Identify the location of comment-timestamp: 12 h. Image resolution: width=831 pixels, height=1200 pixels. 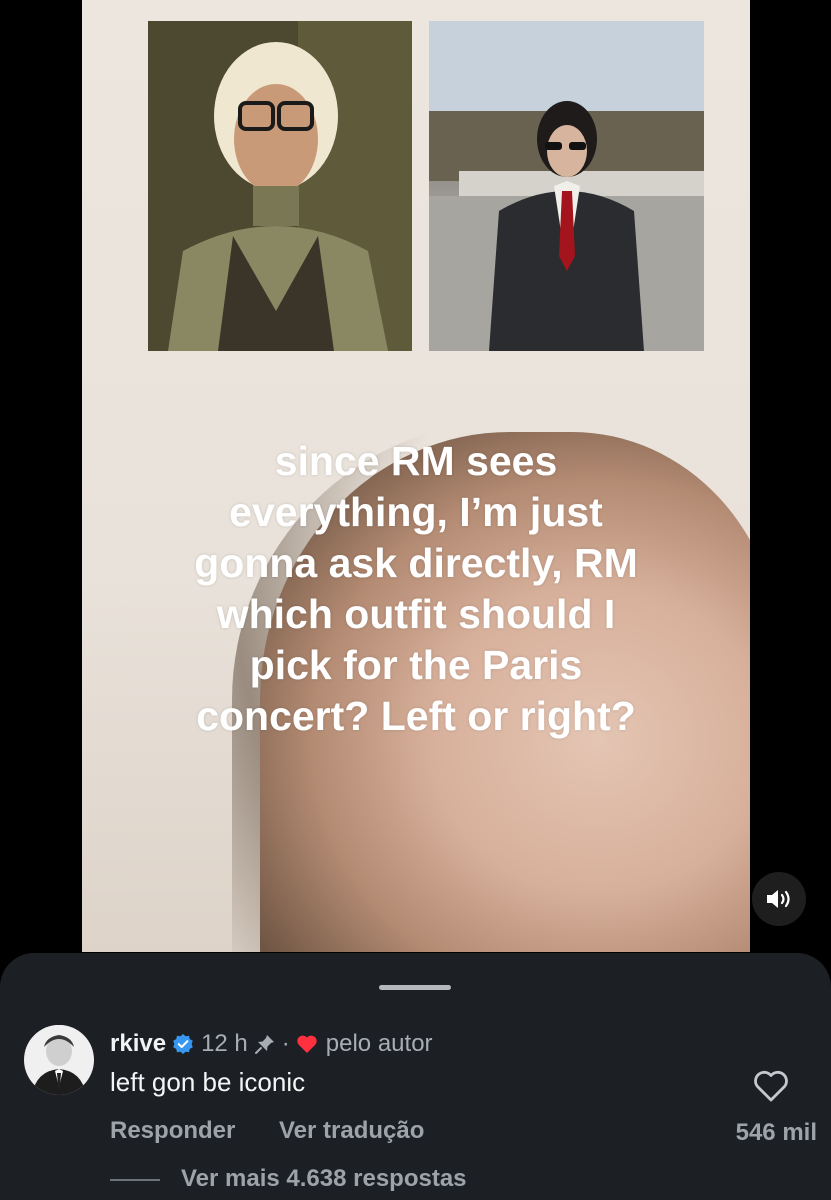
(224, 1043).